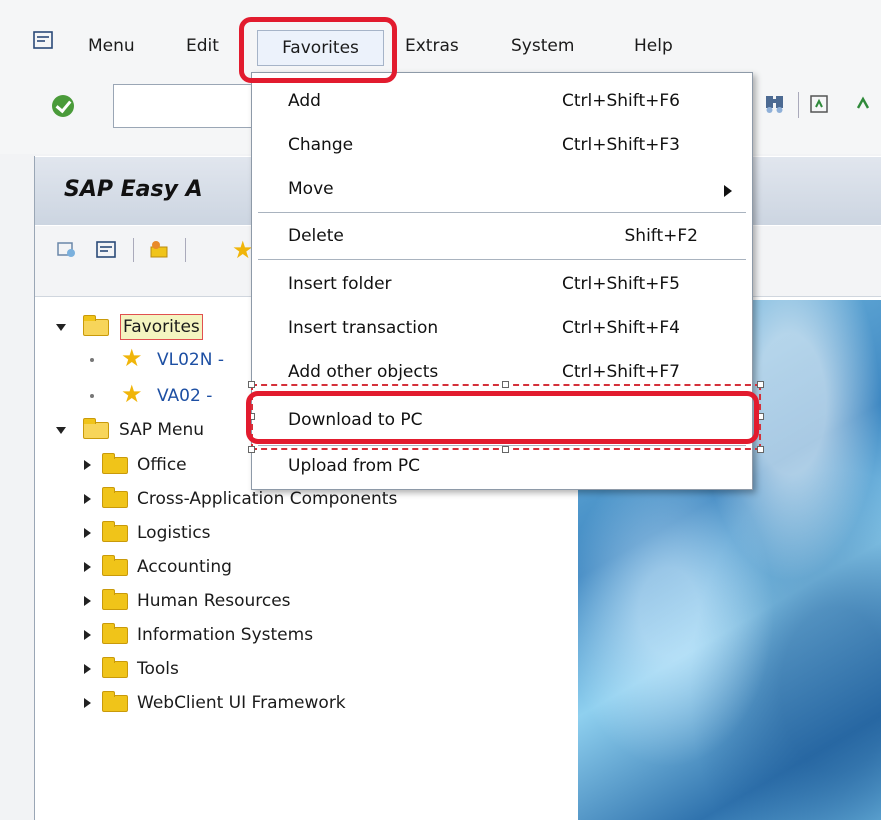 This screenshot has width=881, height=820. I want to click on other-menu-icon, so click(159, 250).